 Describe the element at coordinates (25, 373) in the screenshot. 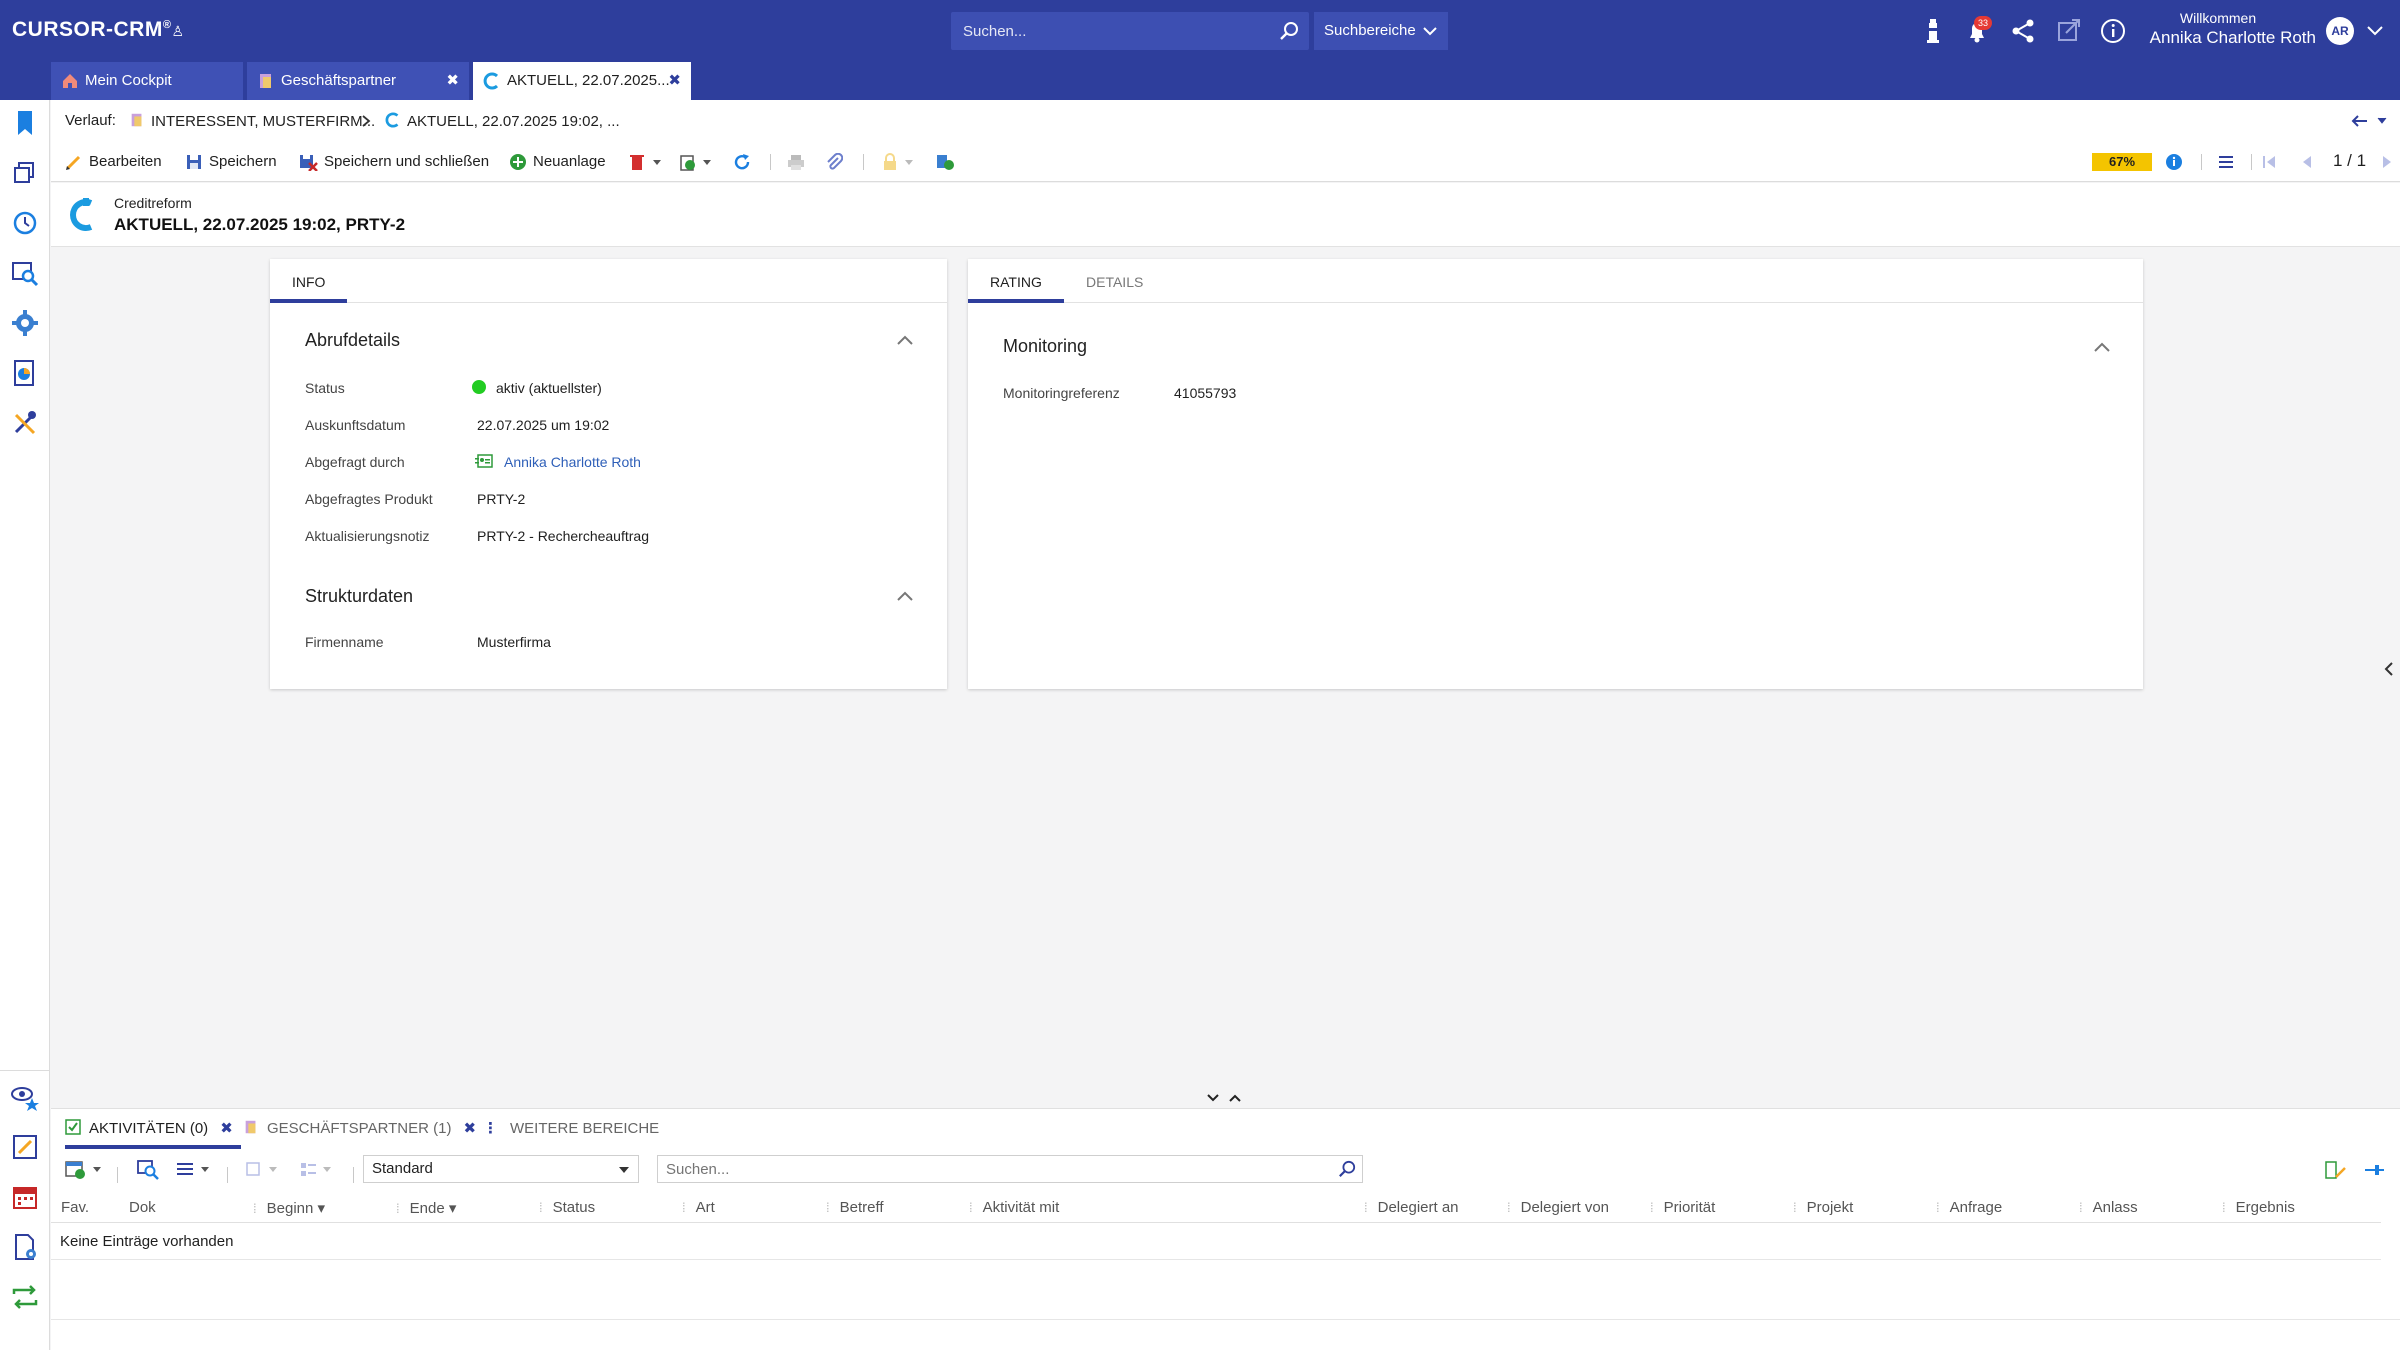

I see `report-chart-icon` at that location.